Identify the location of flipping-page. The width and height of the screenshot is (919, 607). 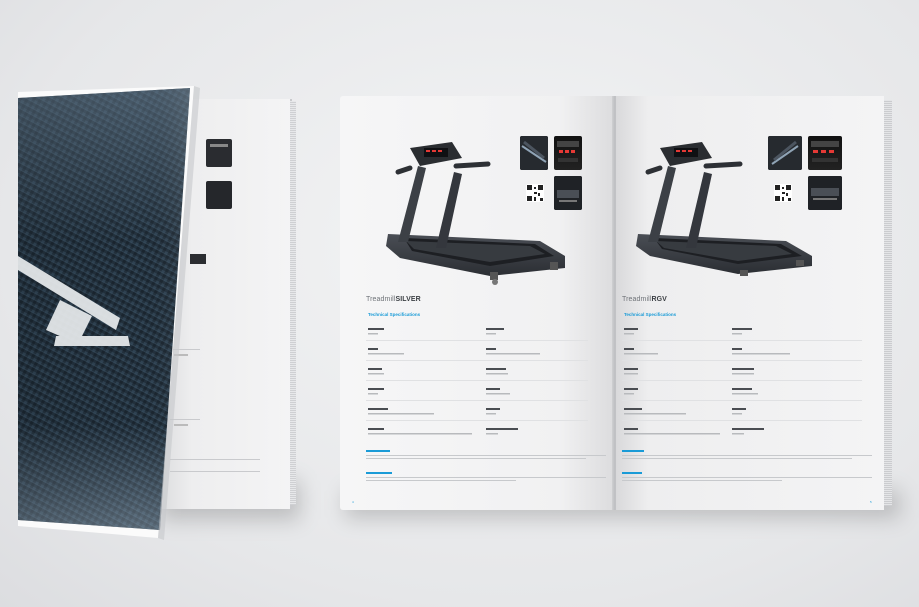
(109, 313).